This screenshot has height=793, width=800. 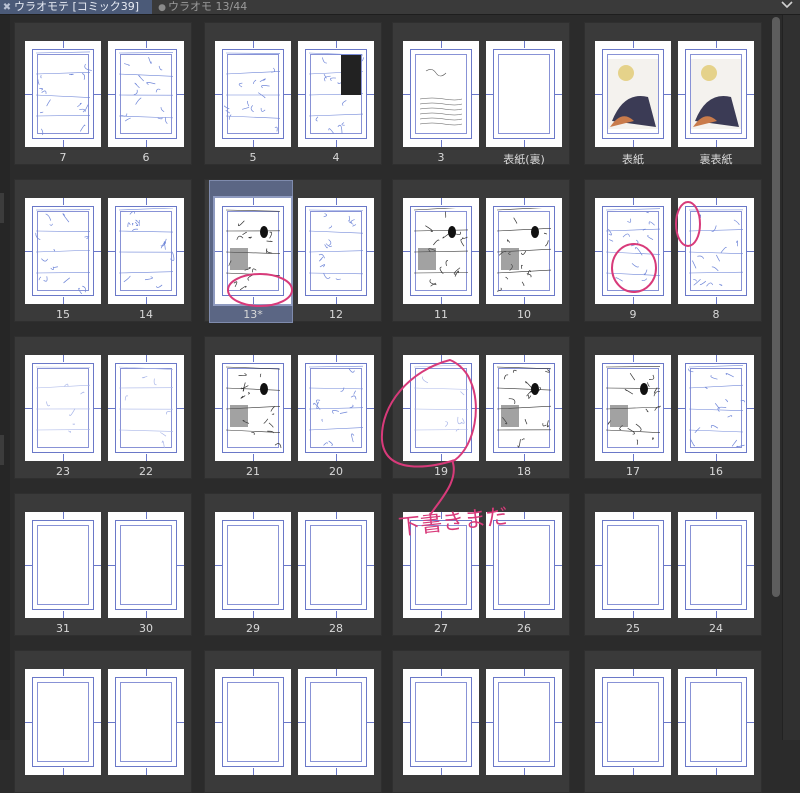 What do you see at coordinates (441, 471) in the screenshot?
I see `page-number-label: 19` at bounding box center [441, 471].